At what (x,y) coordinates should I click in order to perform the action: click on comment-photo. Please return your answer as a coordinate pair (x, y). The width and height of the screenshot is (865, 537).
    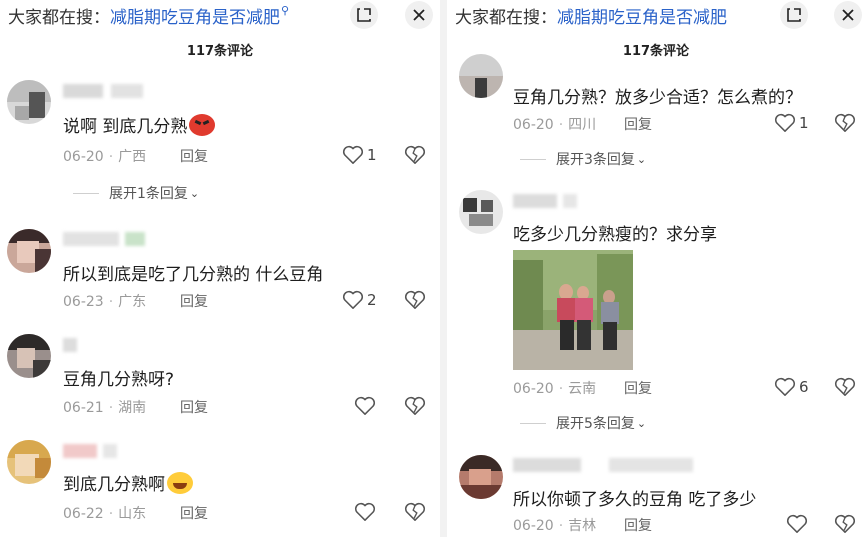
    Looking at the image, I should click on (573, 310).